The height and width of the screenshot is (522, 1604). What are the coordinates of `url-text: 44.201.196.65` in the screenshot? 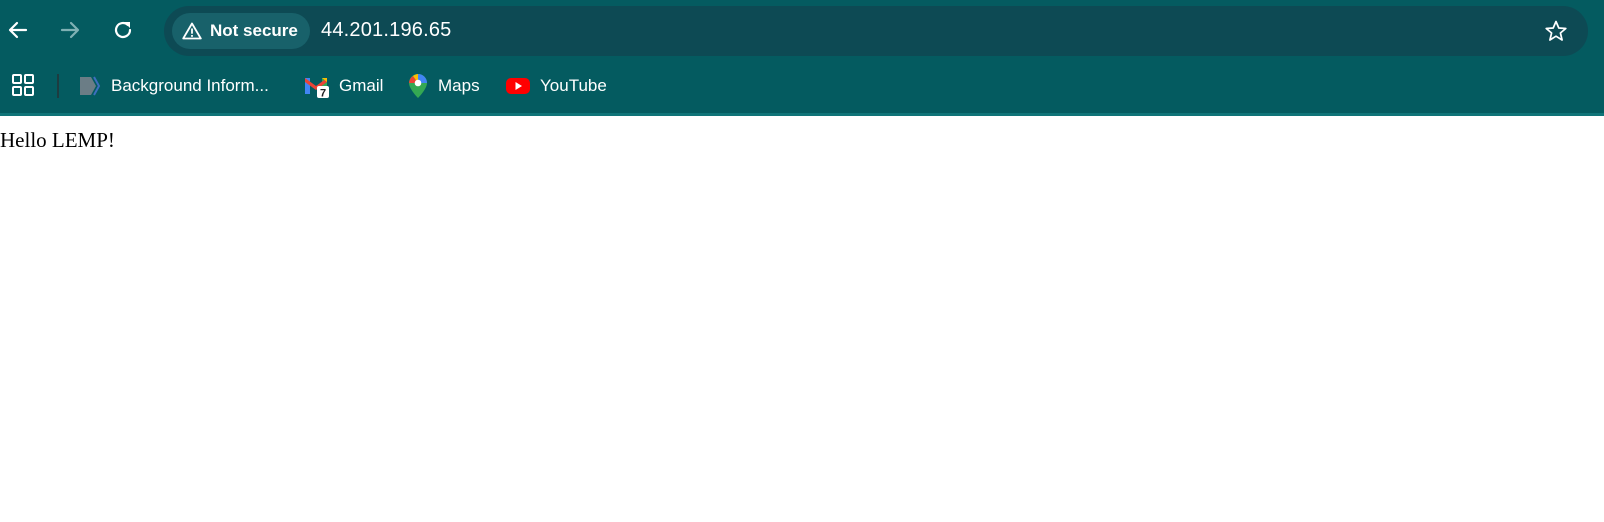 It's located at (386, 30).